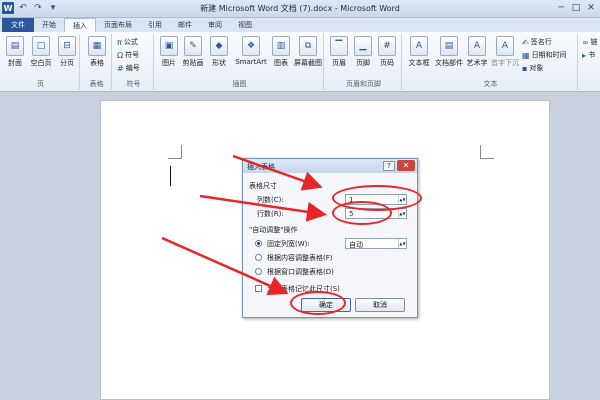 This screenshot has width=600, height=400. Describe the element at coordinates (225, 266) in the screenshot. I see `annotation-arrow-ok` at that location.